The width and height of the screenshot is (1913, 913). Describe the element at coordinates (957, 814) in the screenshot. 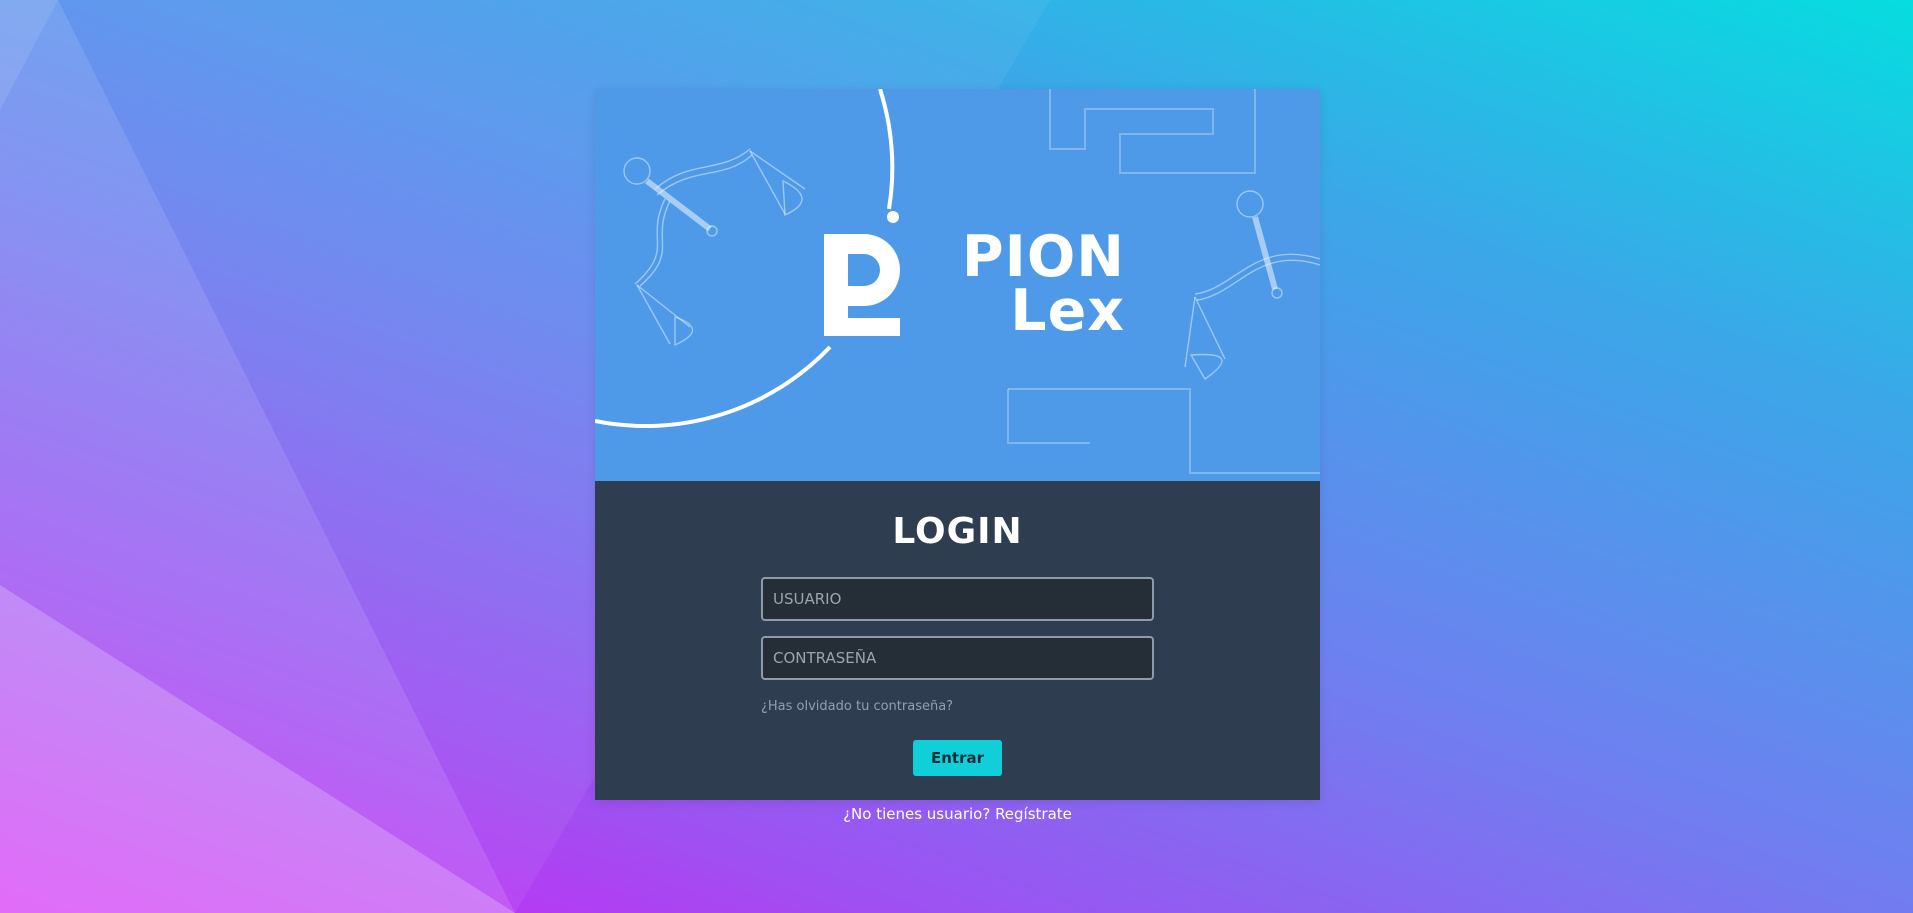

I see `register-link: ¿No tienes usuario? Regístrate` at that location.